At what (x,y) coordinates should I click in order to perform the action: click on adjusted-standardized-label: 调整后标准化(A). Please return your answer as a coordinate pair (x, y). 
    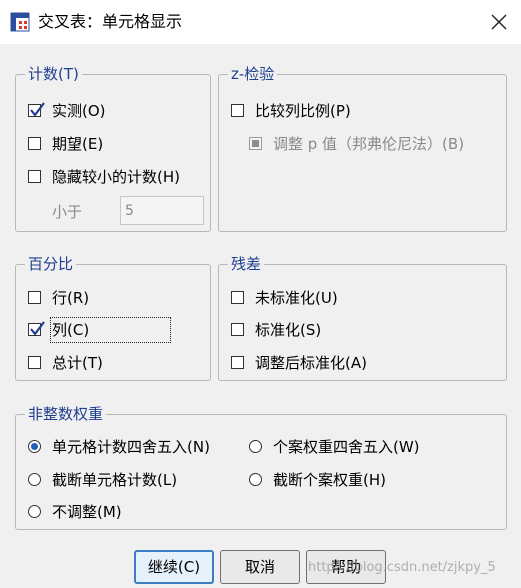
    Looking at the image, I should click on (311, 363).